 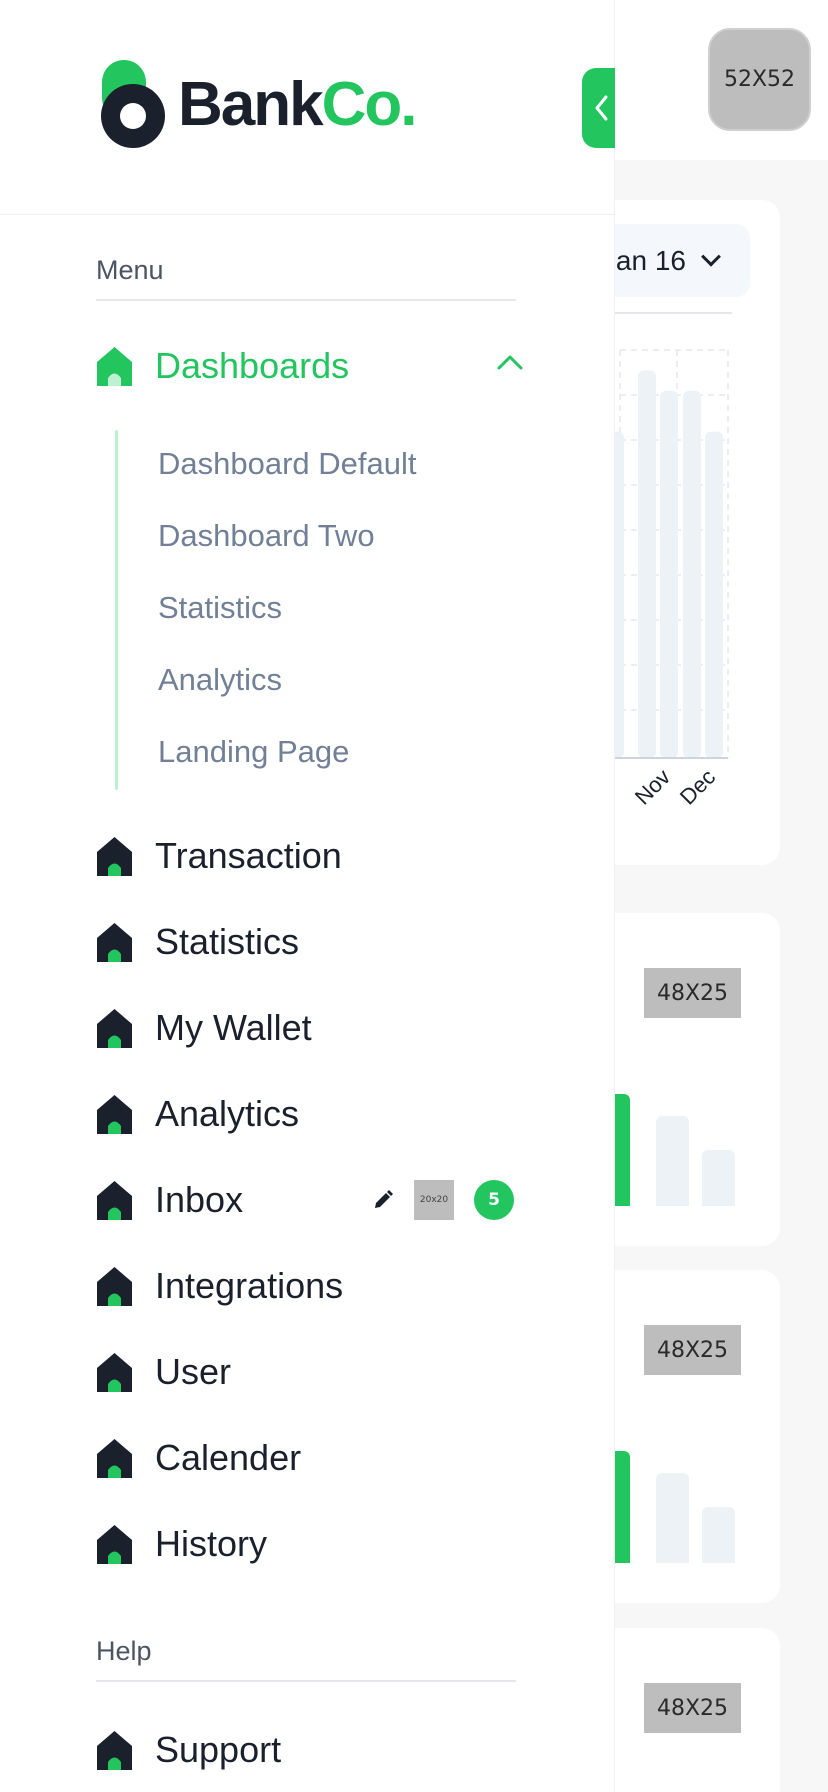 I want to click on image-placeholder: 20x20, so click(x=434, y=1200).